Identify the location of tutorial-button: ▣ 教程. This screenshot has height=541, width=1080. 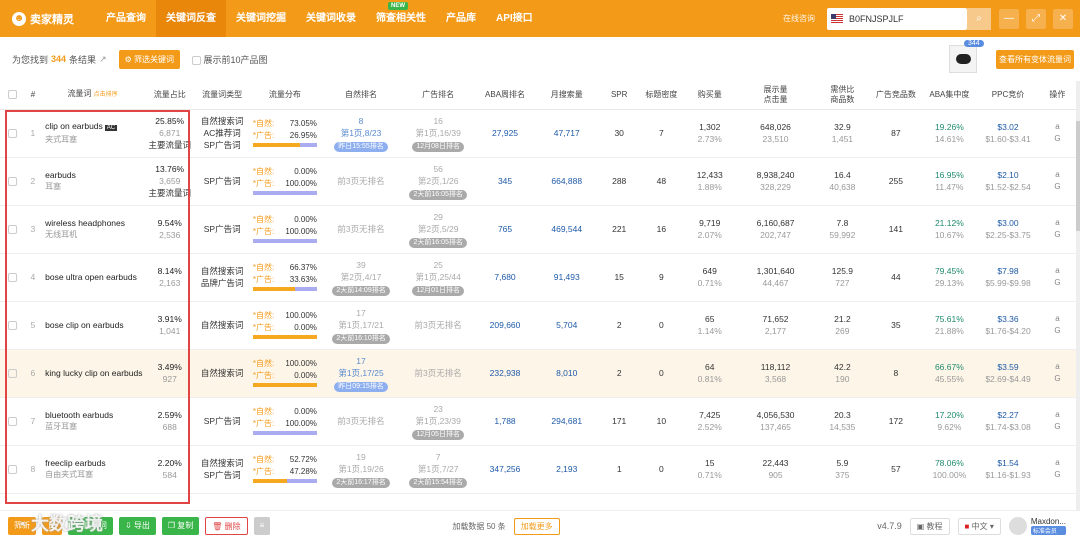
(929, 526).